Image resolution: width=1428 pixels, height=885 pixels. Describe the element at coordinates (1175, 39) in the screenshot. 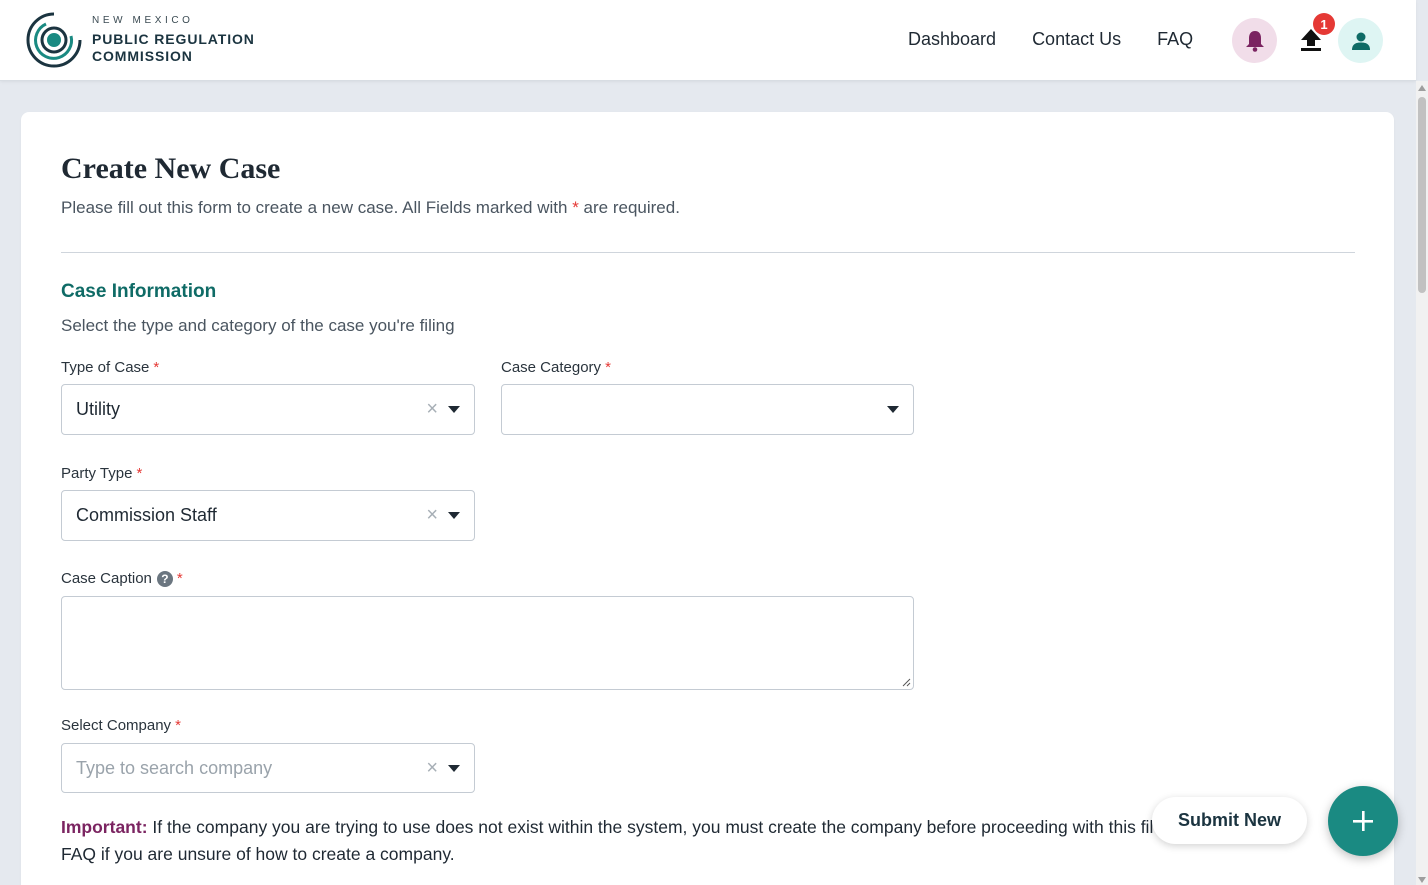

I see `nav-faq: FAQ` at that location.